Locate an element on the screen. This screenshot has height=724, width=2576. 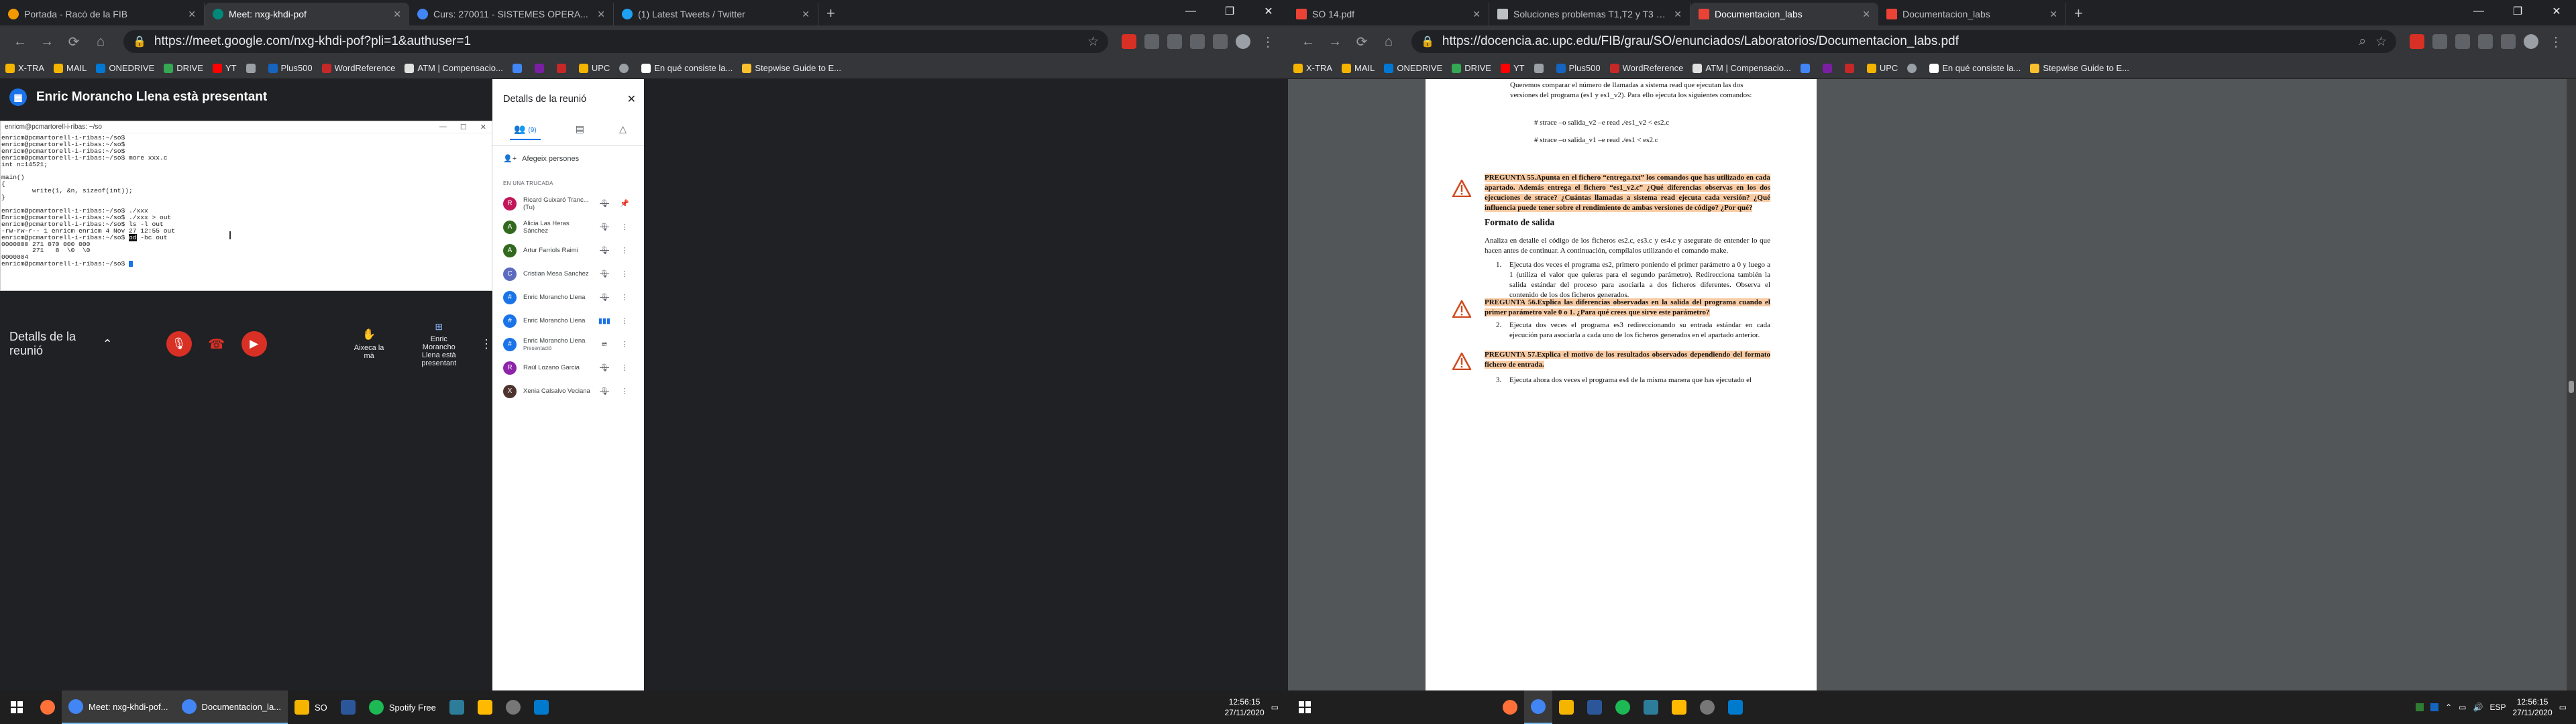
reload-icon: ⟳ is located at coordinates (73, 42).